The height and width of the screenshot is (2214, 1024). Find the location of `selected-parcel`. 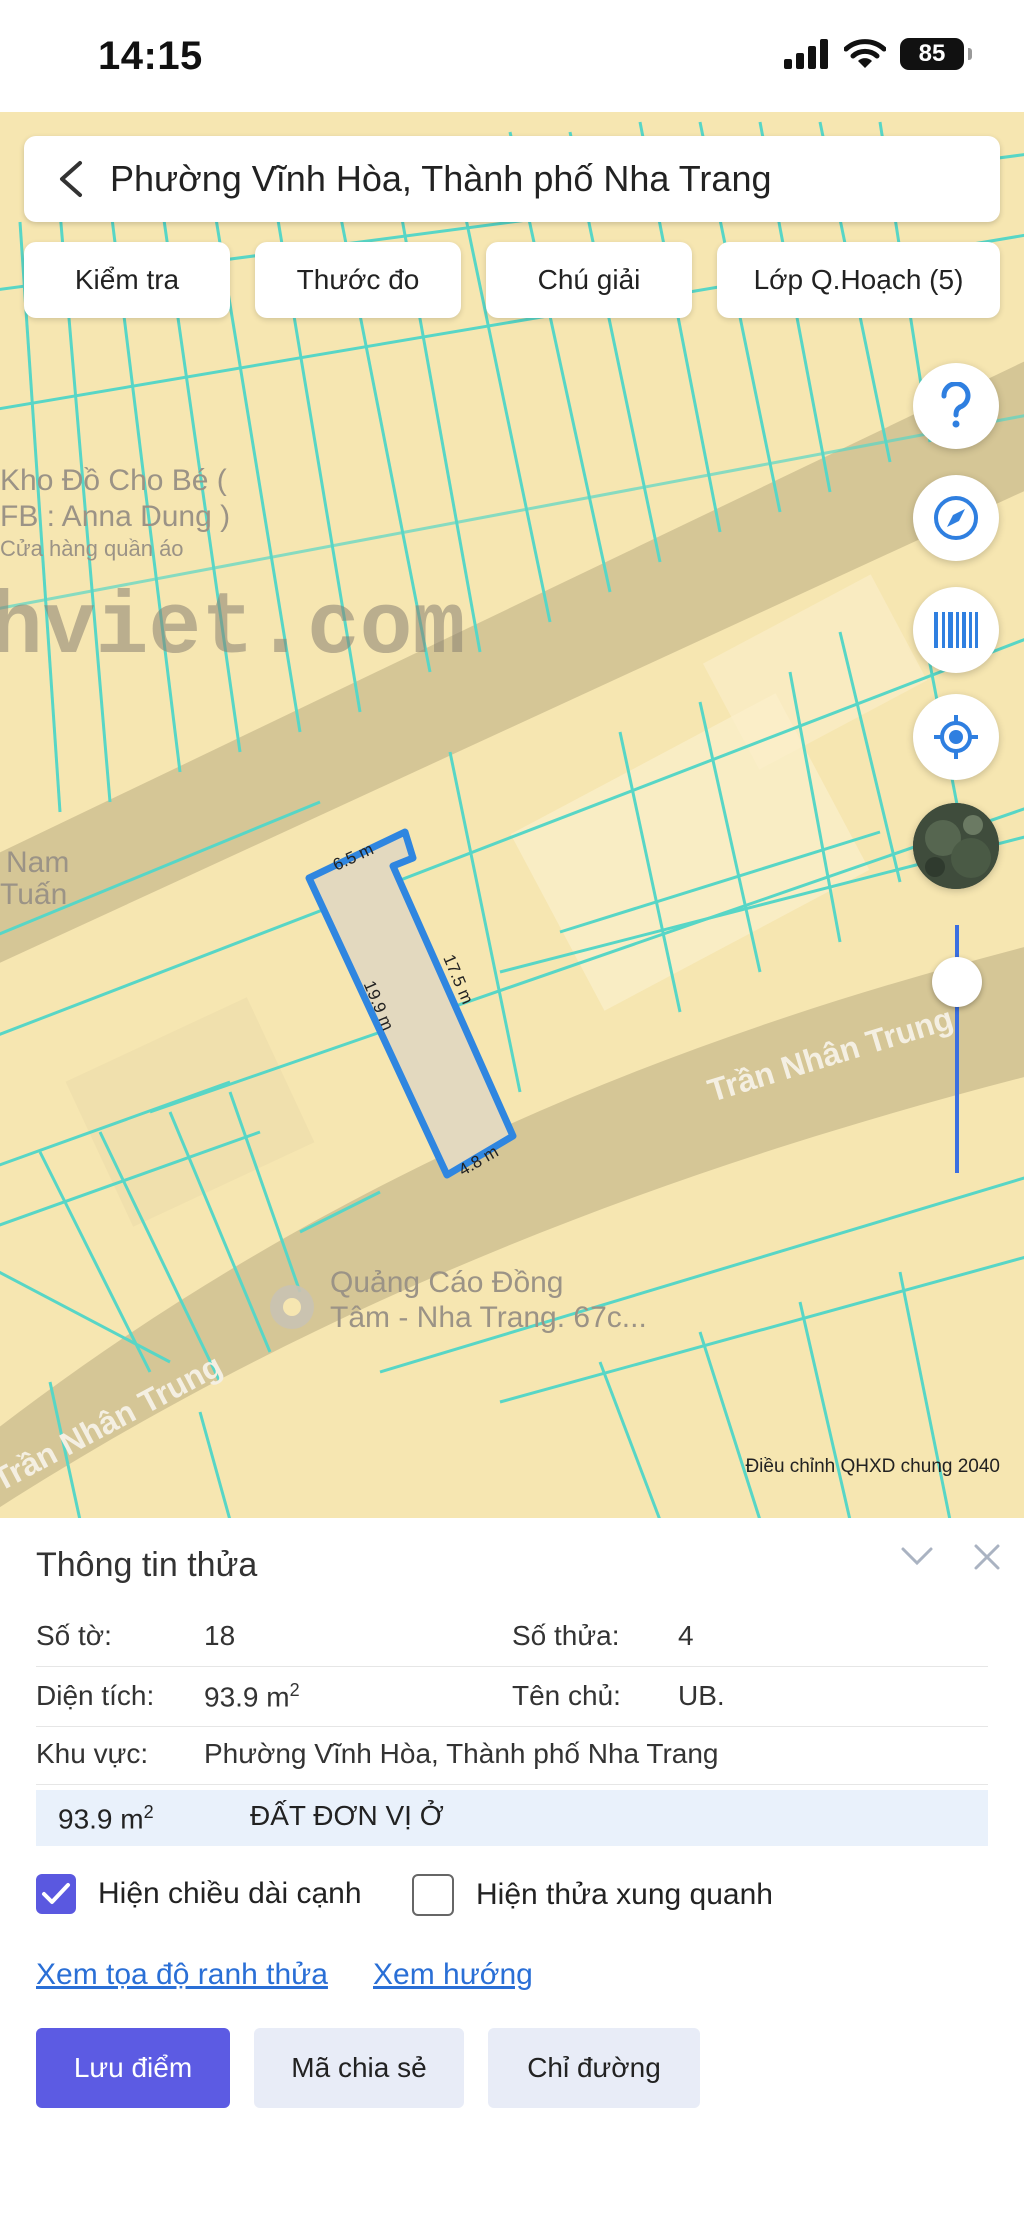

selected-parcel is located at coordinates (411, 1003).